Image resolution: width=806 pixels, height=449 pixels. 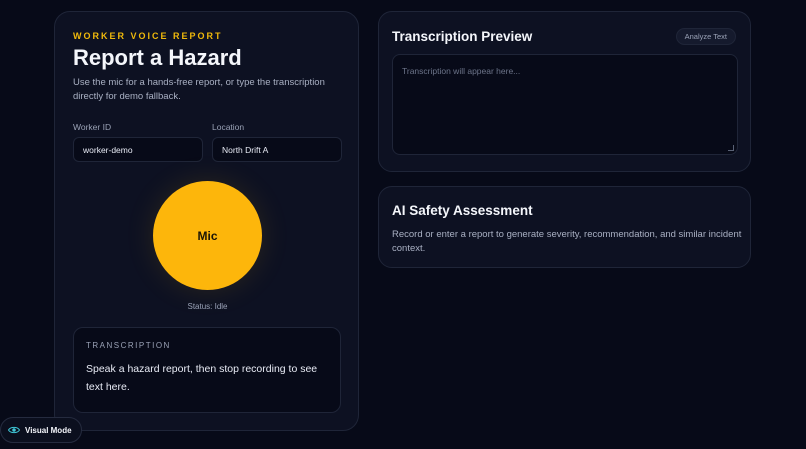 What do you see at coordinates (157, 57) in the screenshot?
I see `page-title: Report a Hazard` at bounding box center [157, 57].